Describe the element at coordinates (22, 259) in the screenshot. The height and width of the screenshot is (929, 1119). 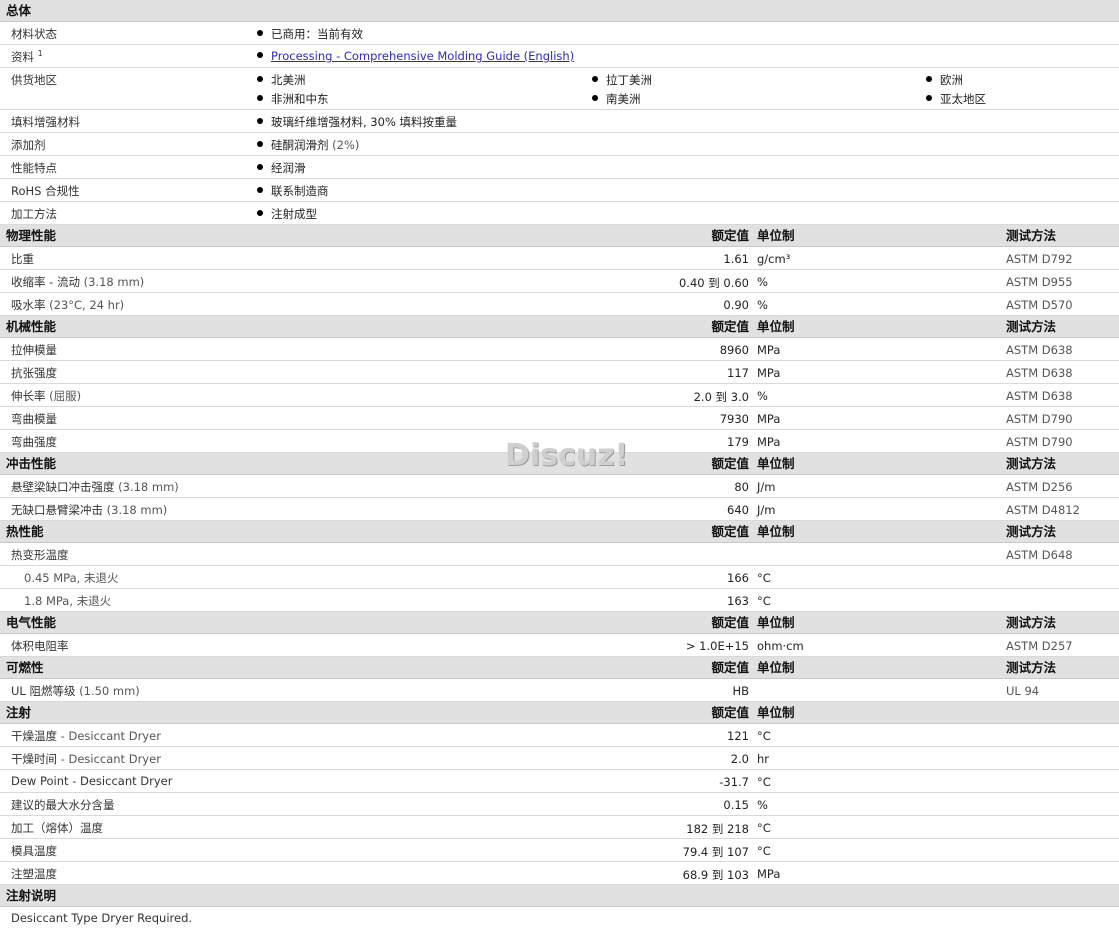
I see `row-label-text: 比重` at that location.